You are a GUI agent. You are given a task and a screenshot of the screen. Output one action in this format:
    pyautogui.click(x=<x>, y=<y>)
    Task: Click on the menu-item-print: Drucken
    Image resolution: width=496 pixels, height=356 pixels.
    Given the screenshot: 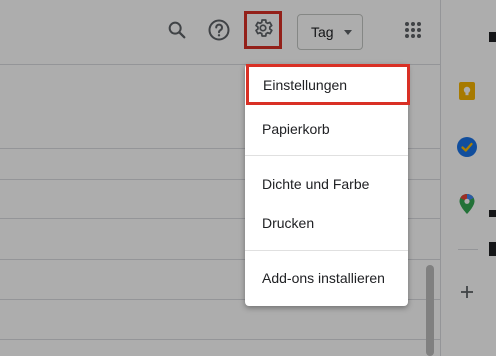 What is the action you would take?
    pyautogui.click(x=326, y=223)
    